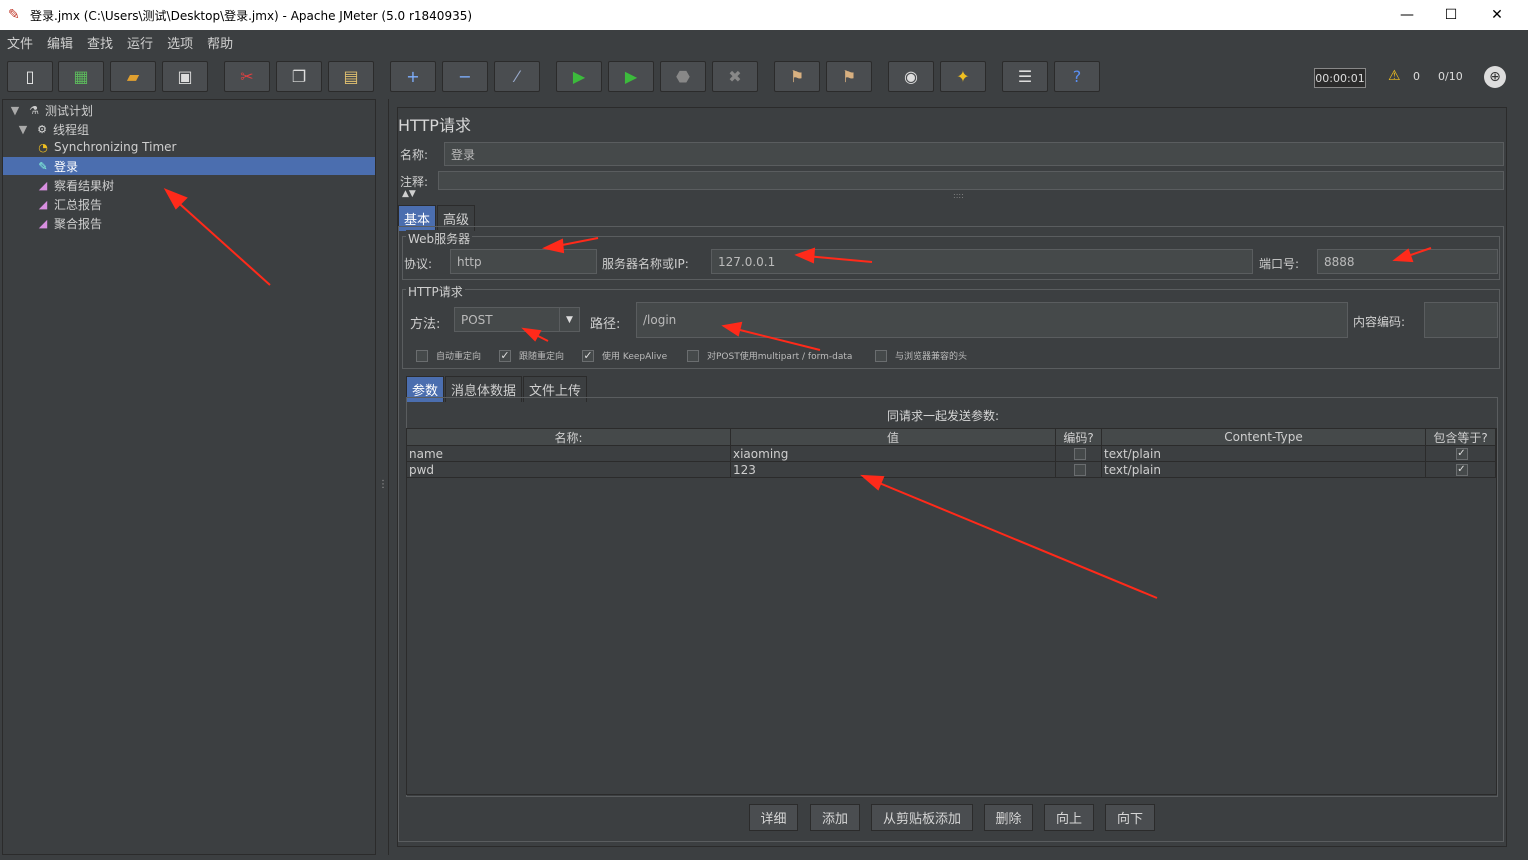 Image resolution: width=1528 pixels, height=860 pixels. I want to click on templates-icon: ▦, so click(81, 76).